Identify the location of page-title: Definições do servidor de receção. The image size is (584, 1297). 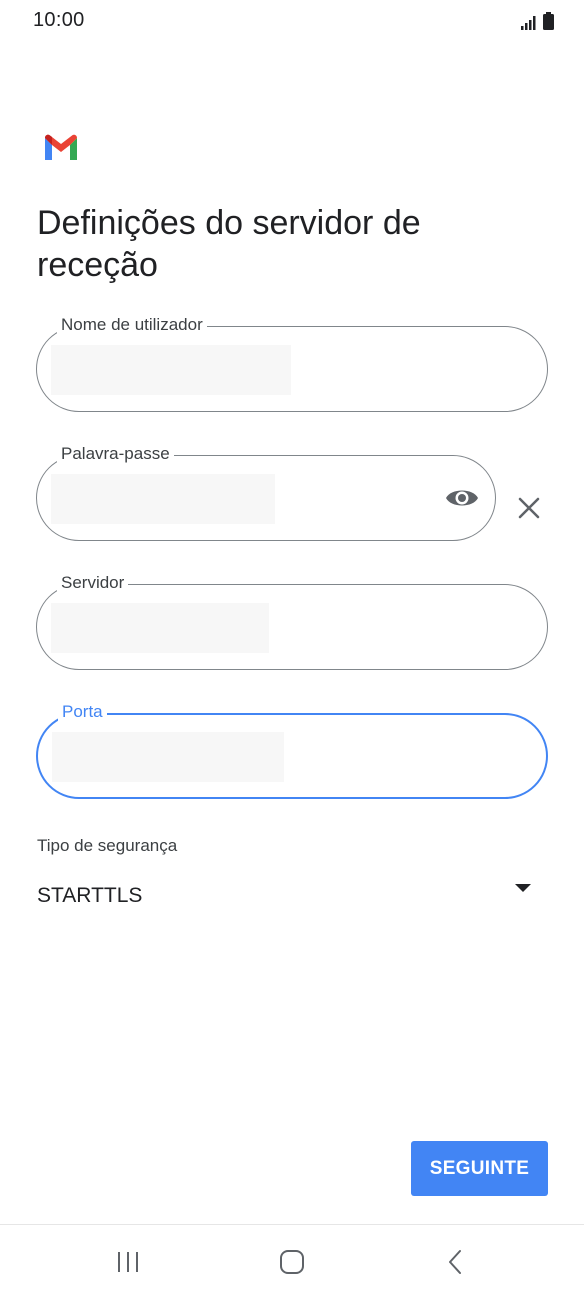
(229, 244).